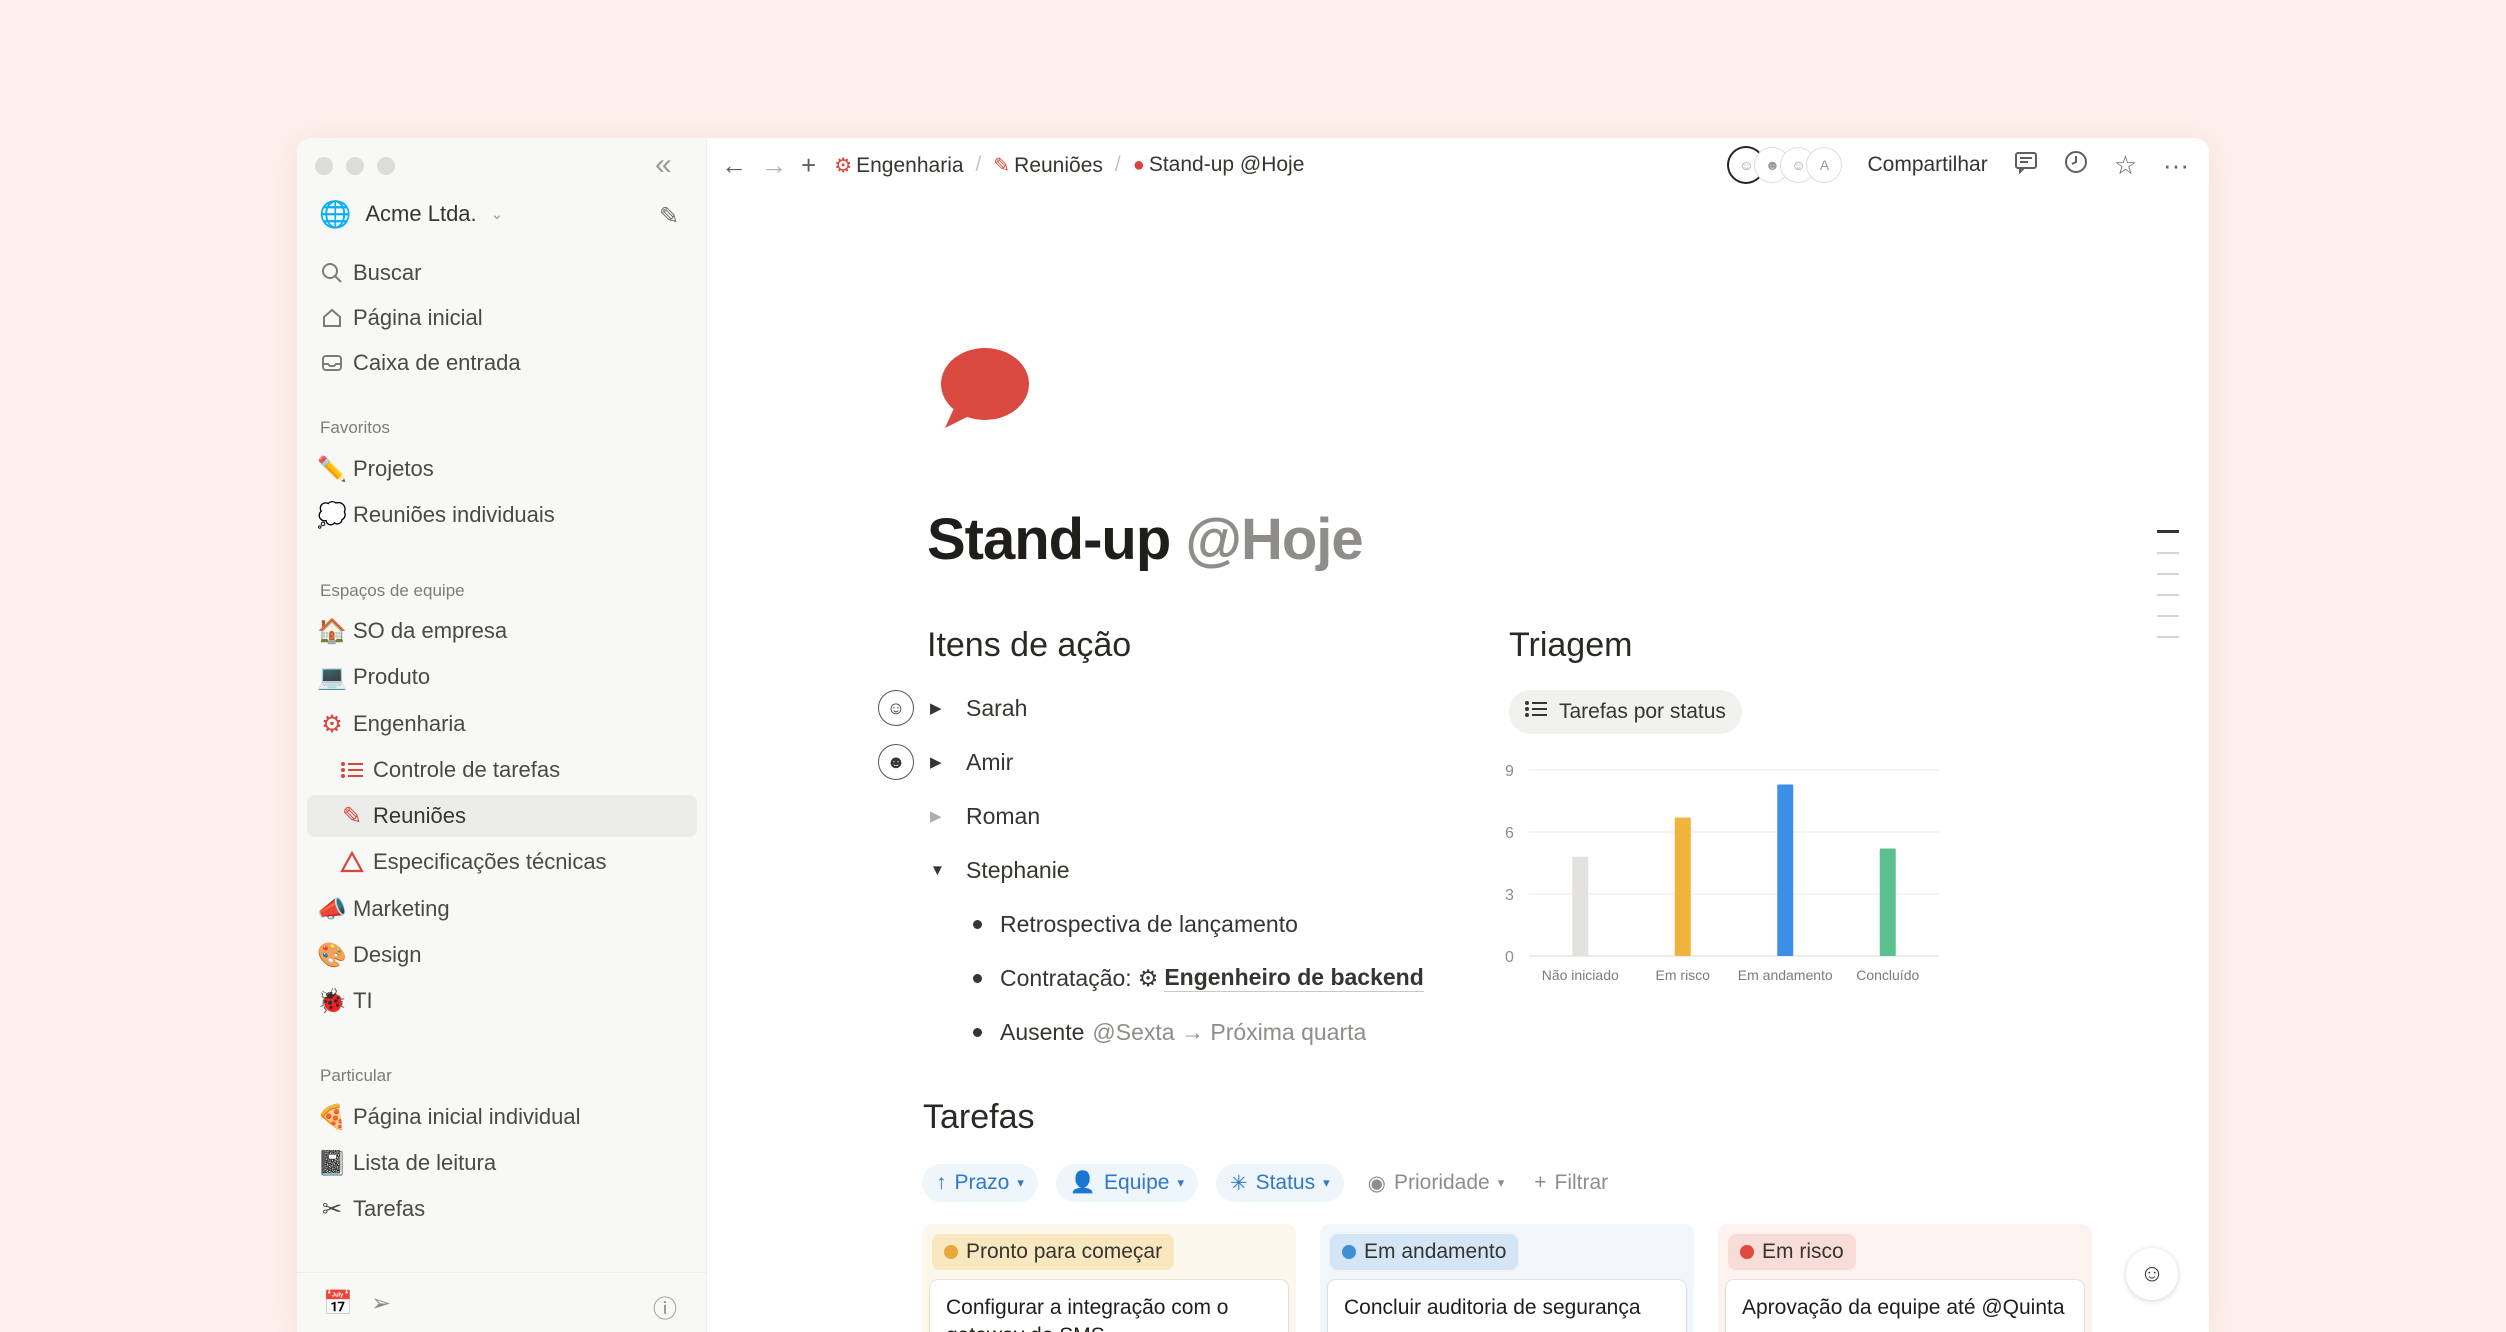 This screenshot has height=1332, width=2506. I want to click on new-page-icon: ✎, so click(669, 216).